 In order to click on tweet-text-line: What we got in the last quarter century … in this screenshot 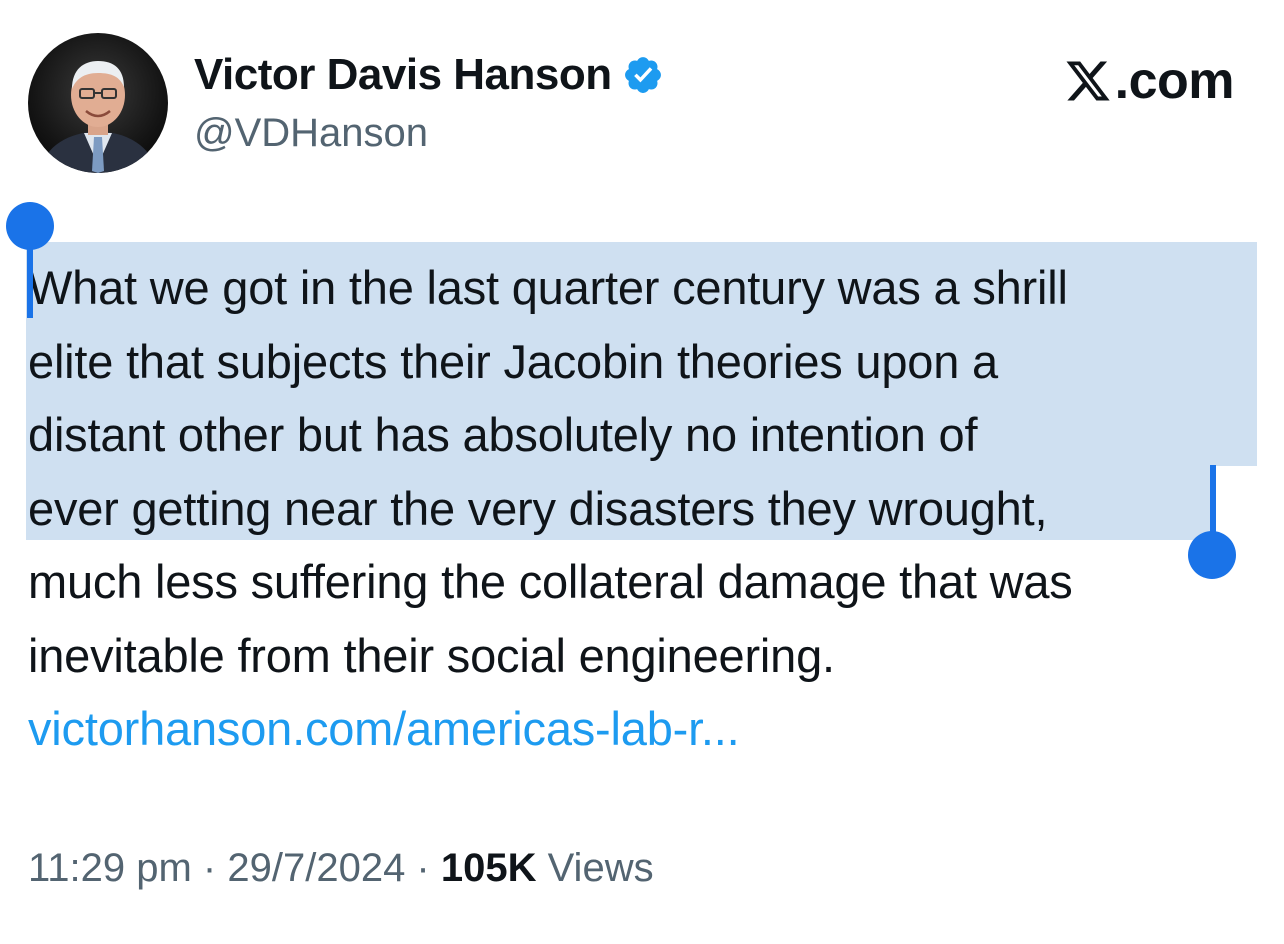, I will do `click(548, 287)`.